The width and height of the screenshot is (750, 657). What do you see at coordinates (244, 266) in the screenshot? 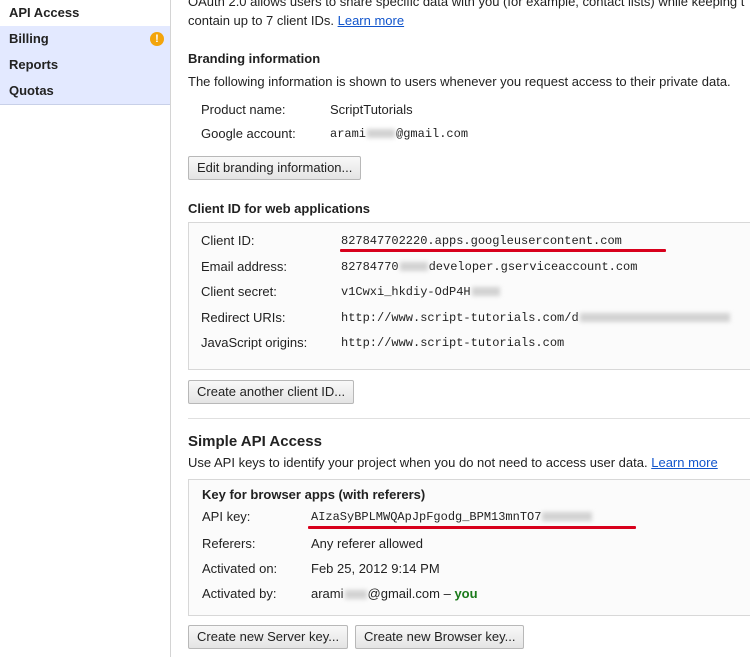
I see `email-address-label: Email address:` at bounding box center [244, 266].